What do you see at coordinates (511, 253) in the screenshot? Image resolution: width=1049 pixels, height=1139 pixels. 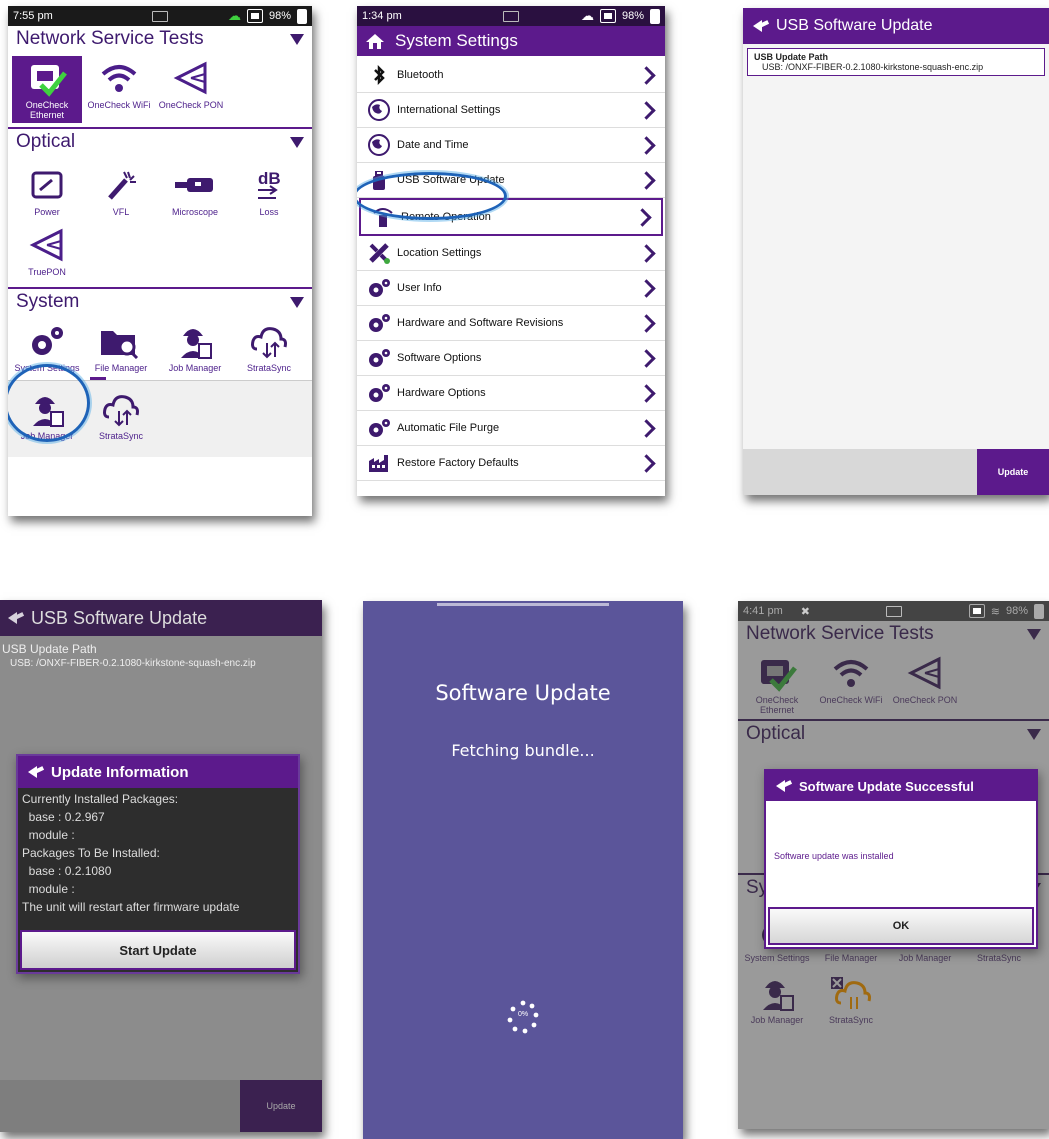 I see `settings-item-location-settings: Location Settings` at bounding box center [511, 253].